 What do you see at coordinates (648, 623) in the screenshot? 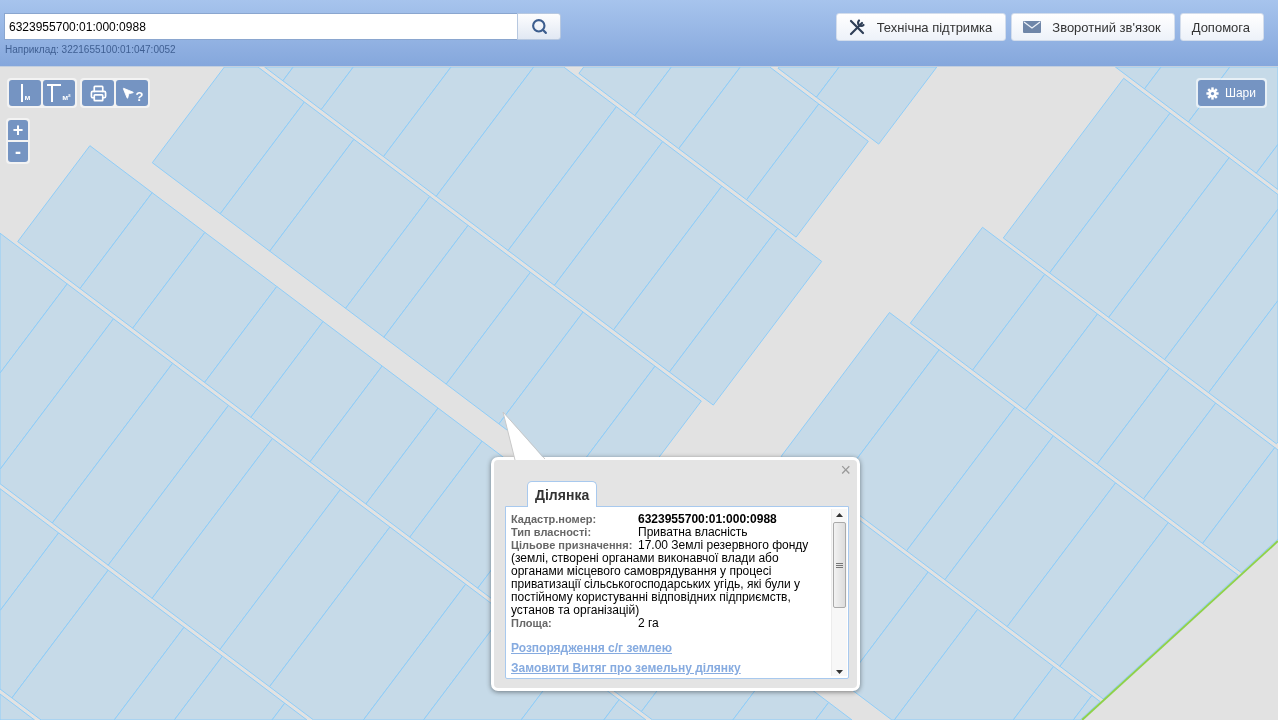
I see `field-value: 2 га` at bounding box center [648, 623].